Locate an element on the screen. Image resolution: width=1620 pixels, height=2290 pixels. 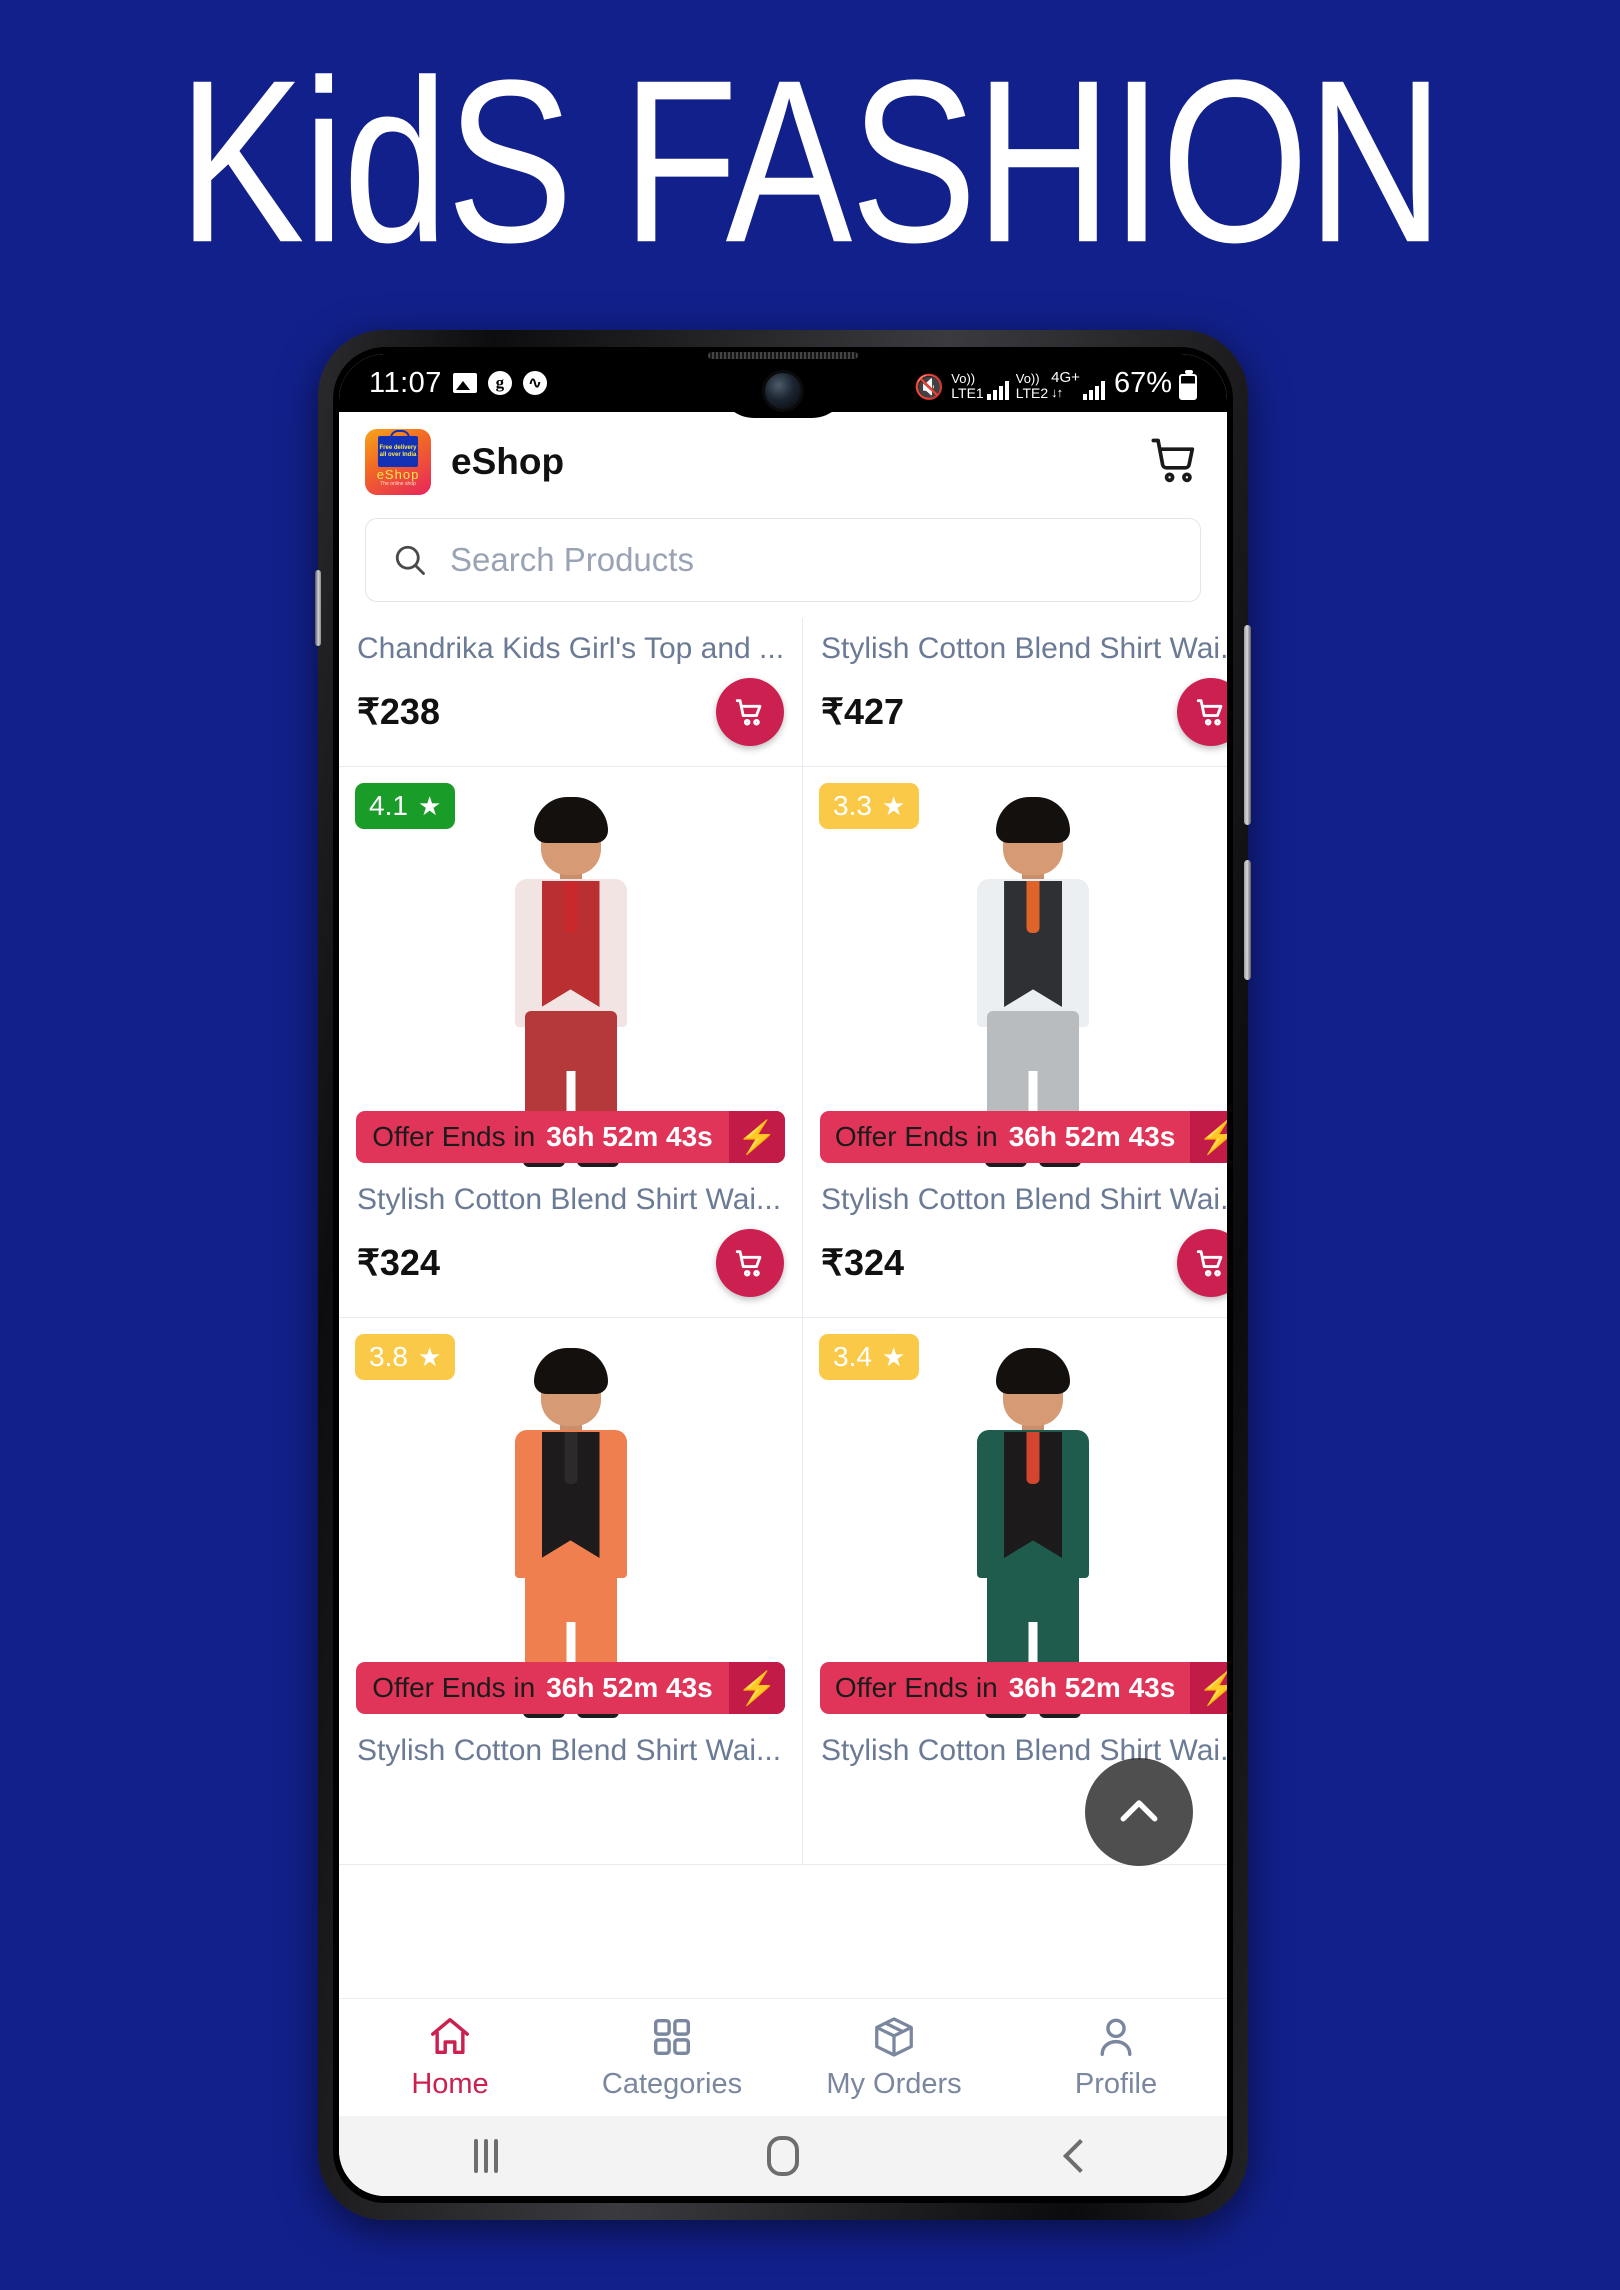
page-title: KidS FASHION is located at coordinates (810, 162).